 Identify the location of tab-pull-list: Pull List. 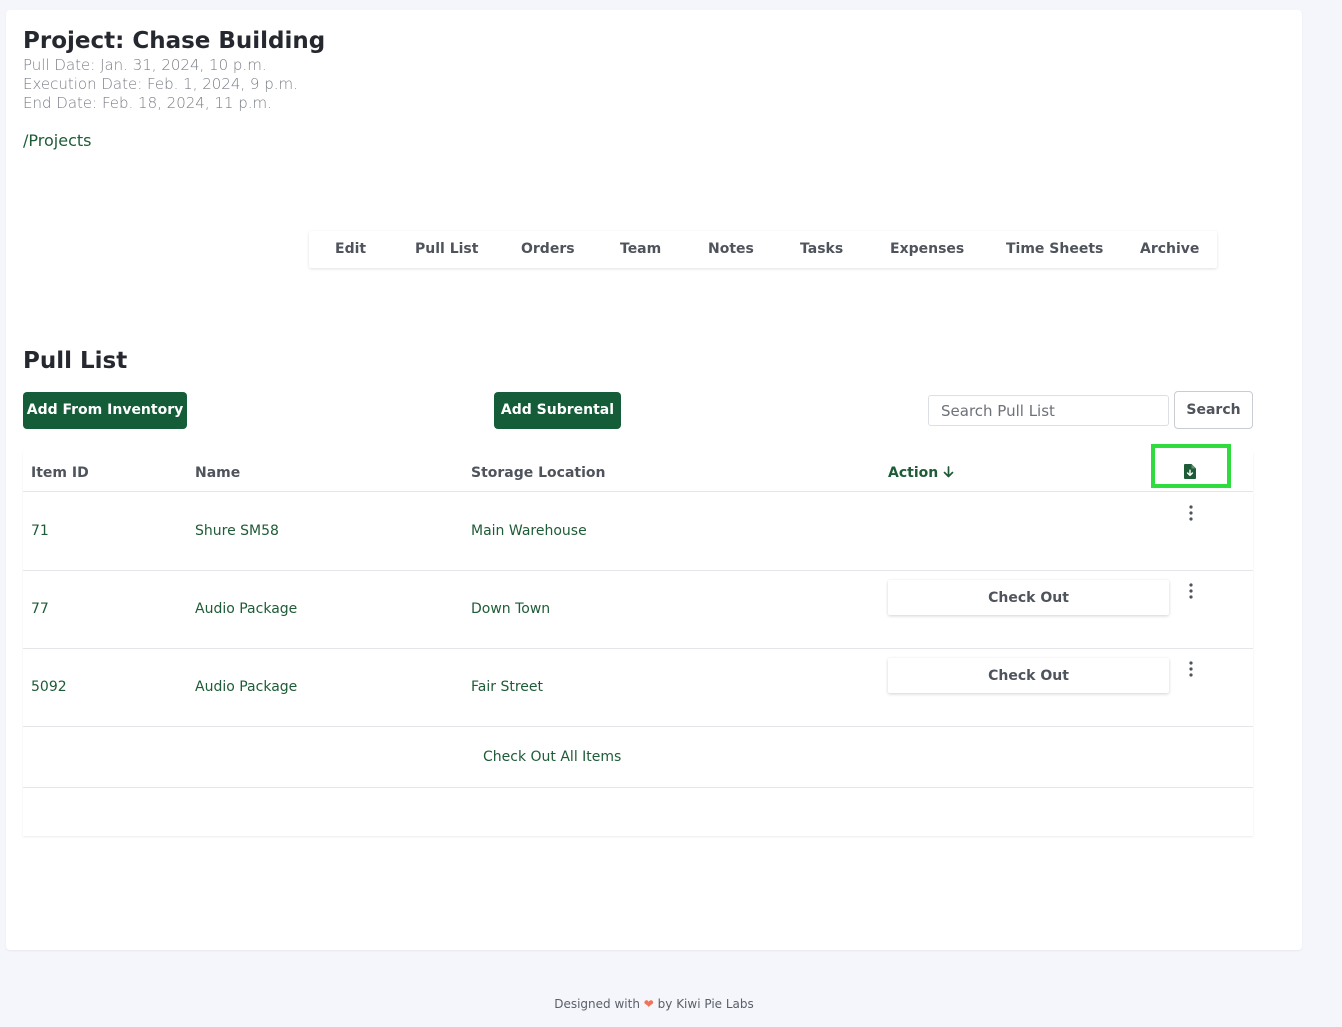
(446, 249).